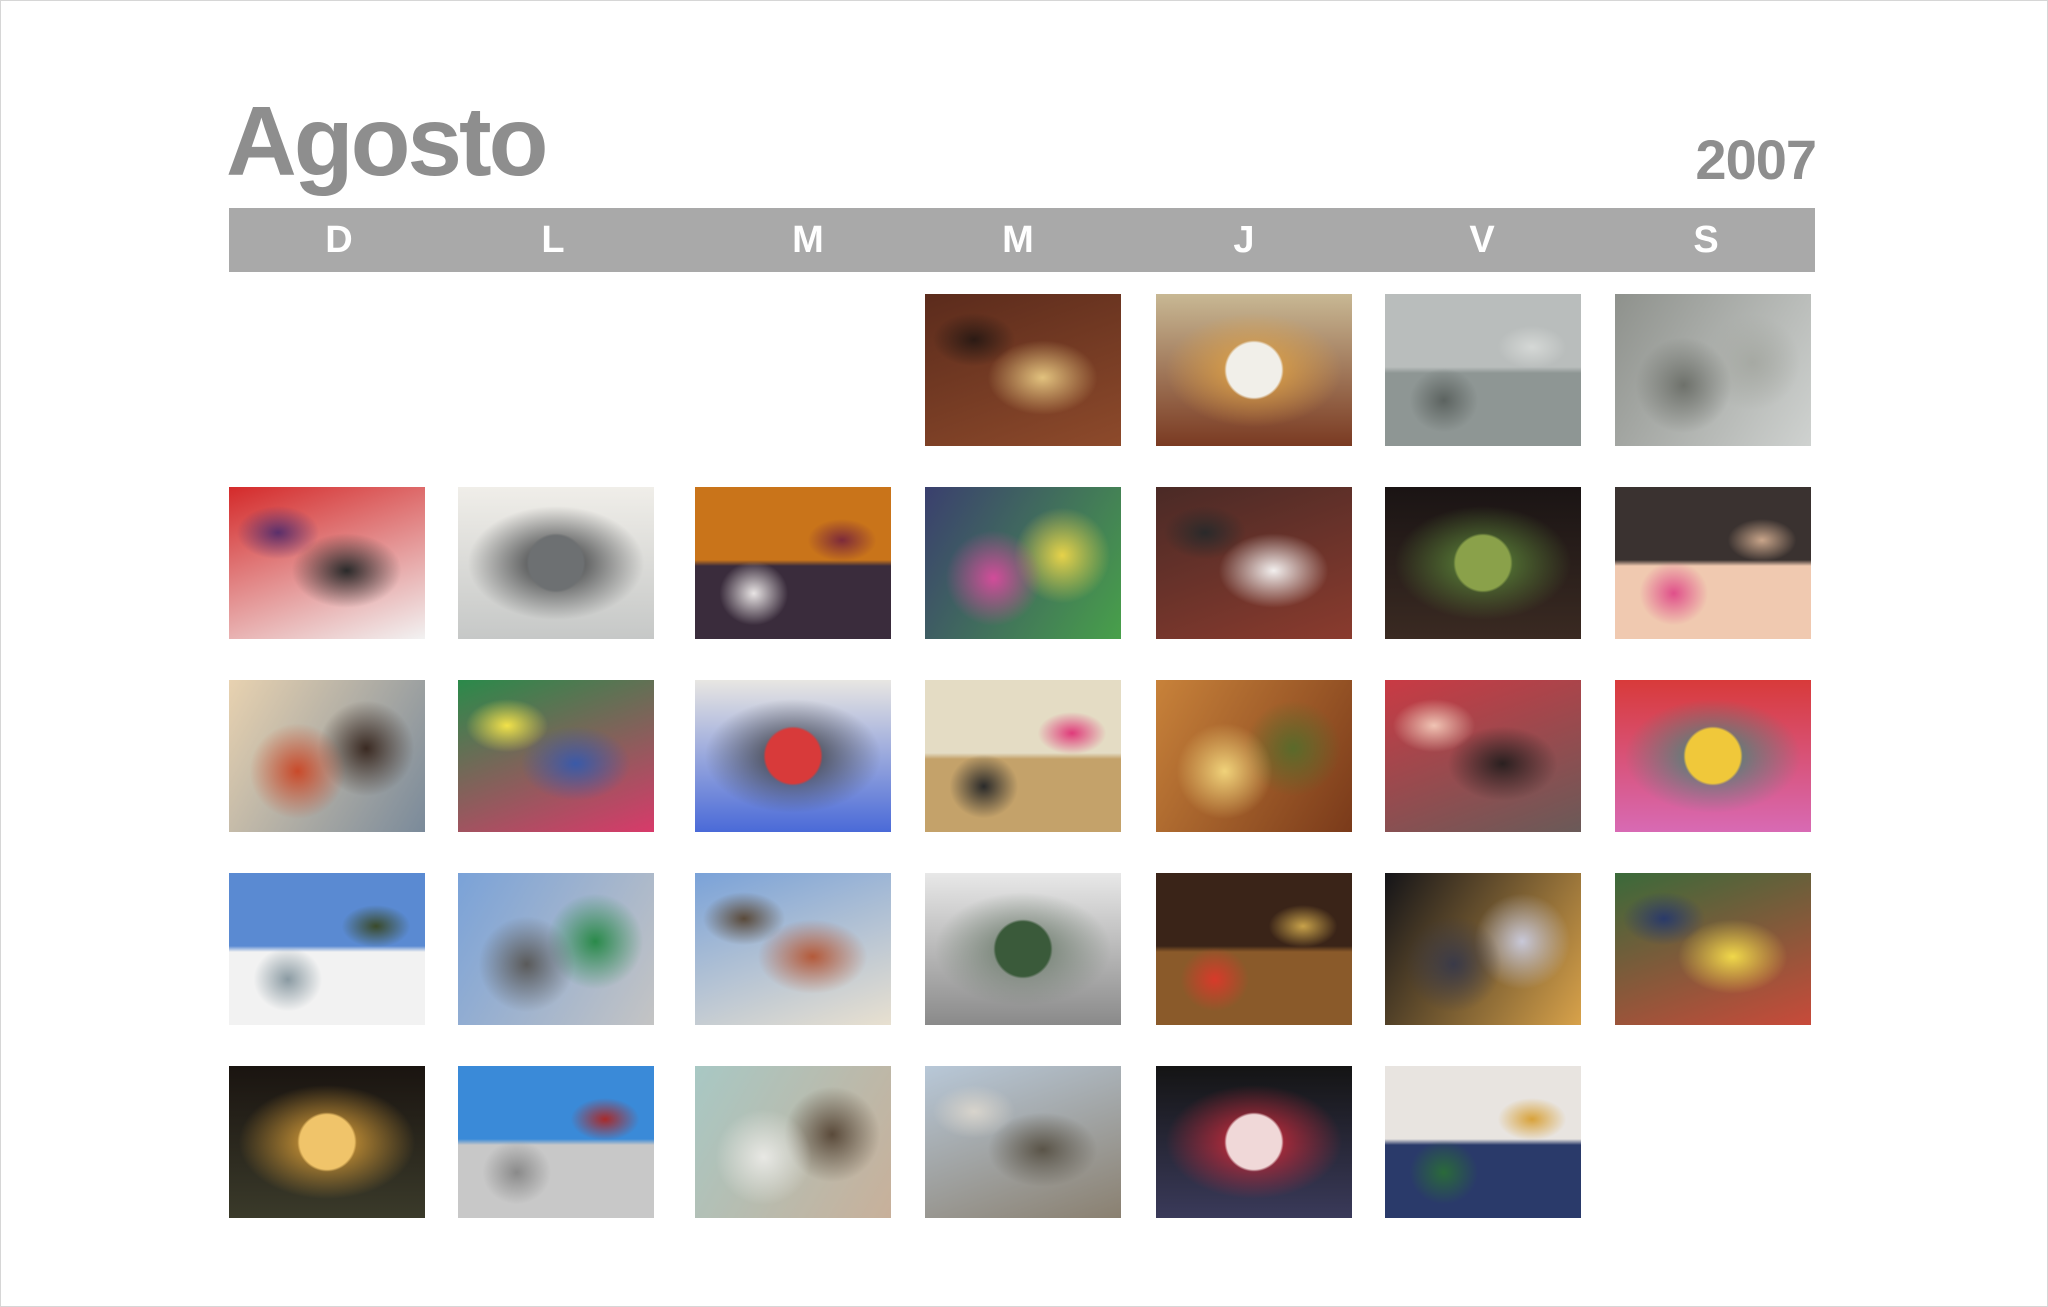  What do you see at coordinates (327, 756) in the screenshot?
I see `photo-dinosaur-toys` at bounding box center [327, 756].